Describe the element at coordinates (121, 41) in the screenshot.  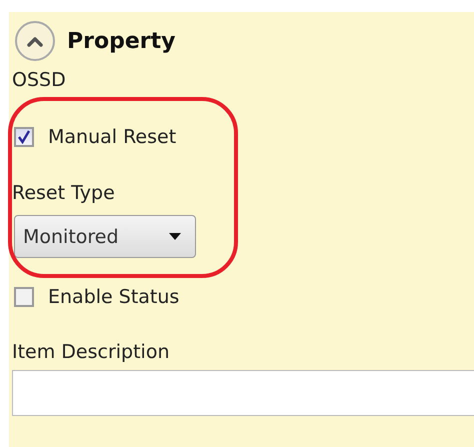
I see `section-title: Property` at that location.